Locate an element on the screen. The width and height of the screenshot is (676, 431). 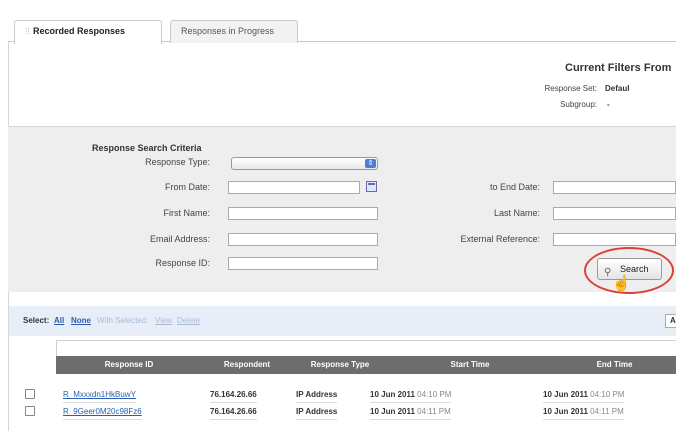
tab-label: Recorded Responses is located at coordinates (79, 31).